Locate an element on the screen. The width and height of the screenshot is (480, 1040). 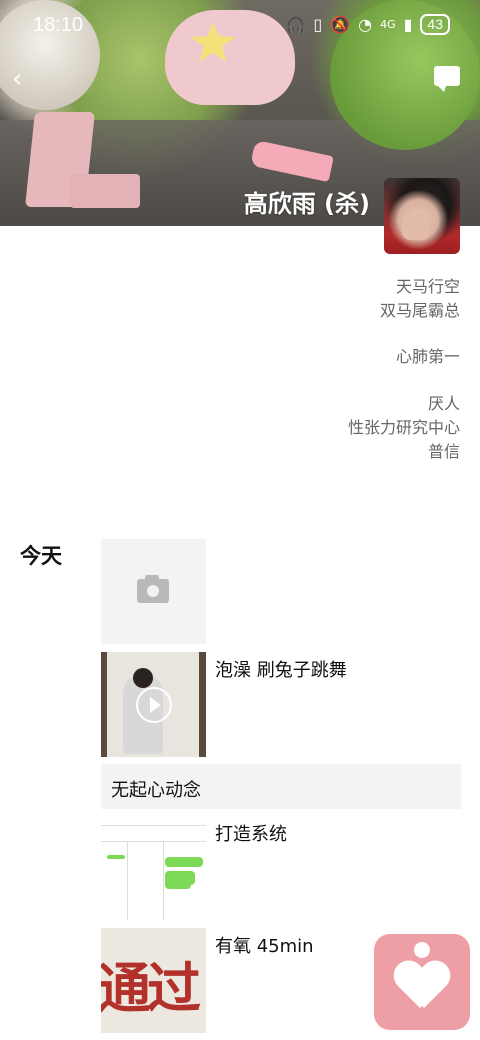
signature-group-3: 厌人 性张力研究中心 普信 is located at coordinates (404, 428).